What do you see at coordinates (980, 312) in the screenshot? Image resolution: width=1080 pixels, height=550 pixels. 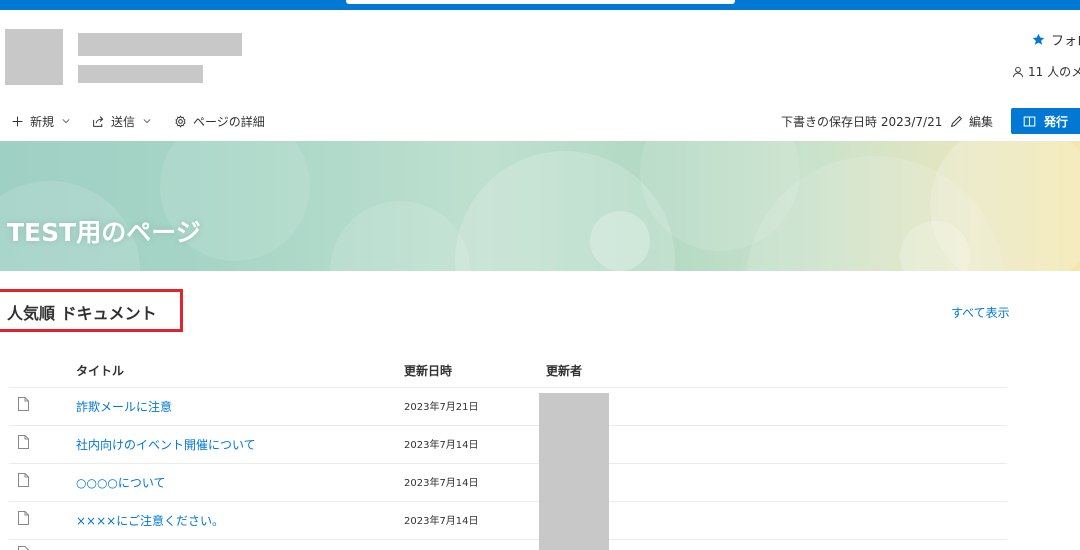 I see `see-all-link: すべて表示` at bounding box center [980, 312].